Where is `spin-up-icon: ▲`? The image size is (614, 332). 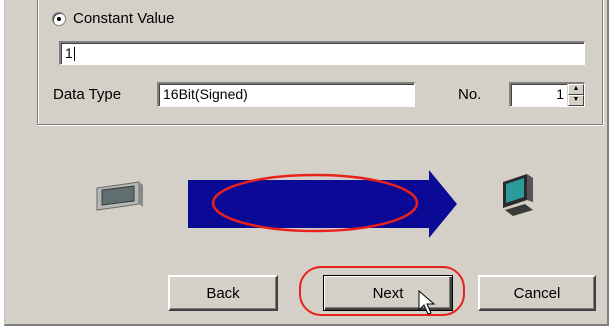
spin-up-icon: ▲ is located at coordinates (576, 89).